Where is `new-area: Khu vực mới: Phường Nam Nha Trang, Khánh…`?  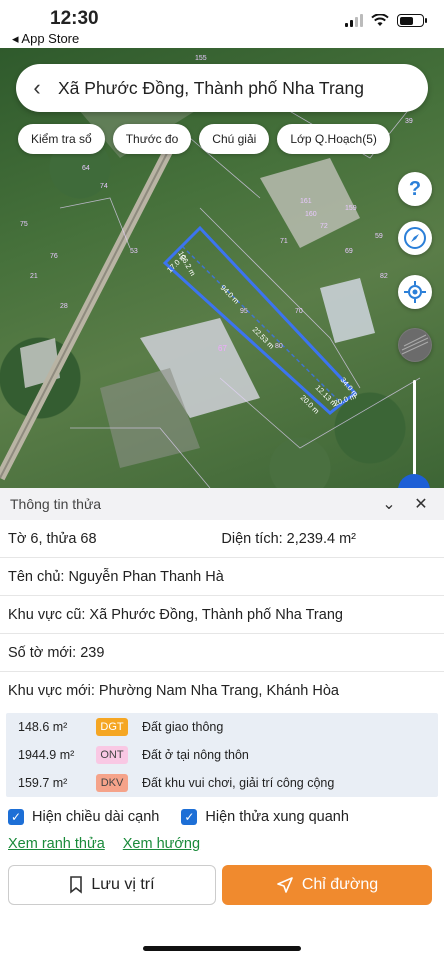 new-area: Khu vực mới: Phường Nam Nha Trang, Khánh… is located at coordinates (174, 691).